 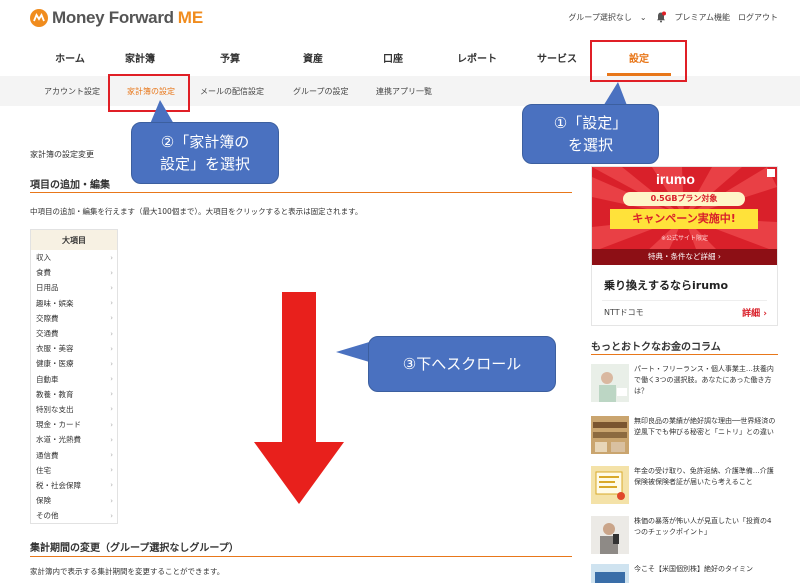 What do you see at coordinates (74, 318) in the screenshot?
I see `category-row: 交際費 ›` at bounding box center [74, 318].